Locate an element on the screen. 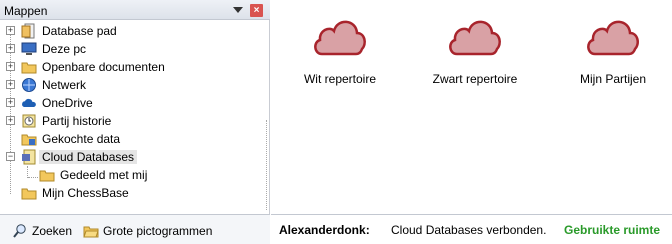 The width and height of the screenshot is (672, 244). search-button-label: Zoeken is located at coordinates (52, 231).